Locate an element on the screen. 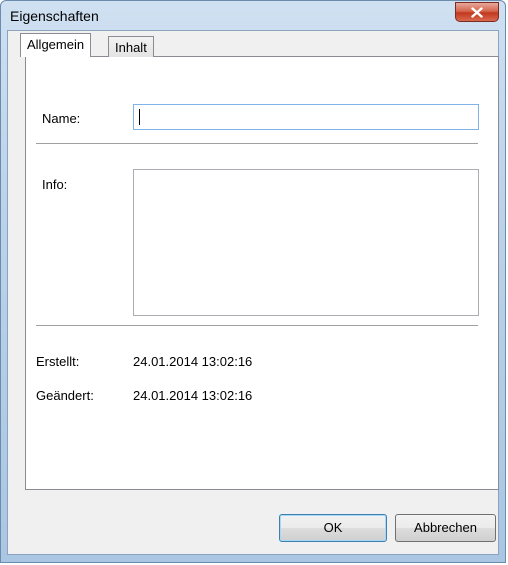  name-input is located at coordinates (306, 117).